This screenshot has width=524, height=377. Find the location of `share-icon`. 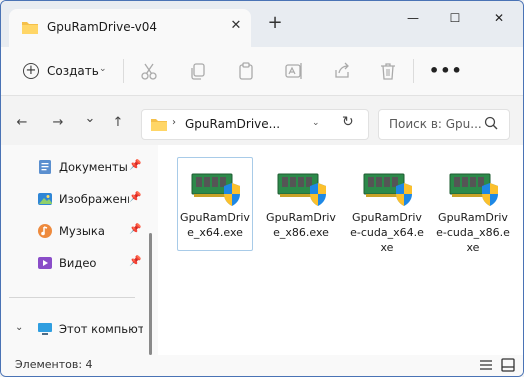

share-icon is located at coordinates (342, 71).